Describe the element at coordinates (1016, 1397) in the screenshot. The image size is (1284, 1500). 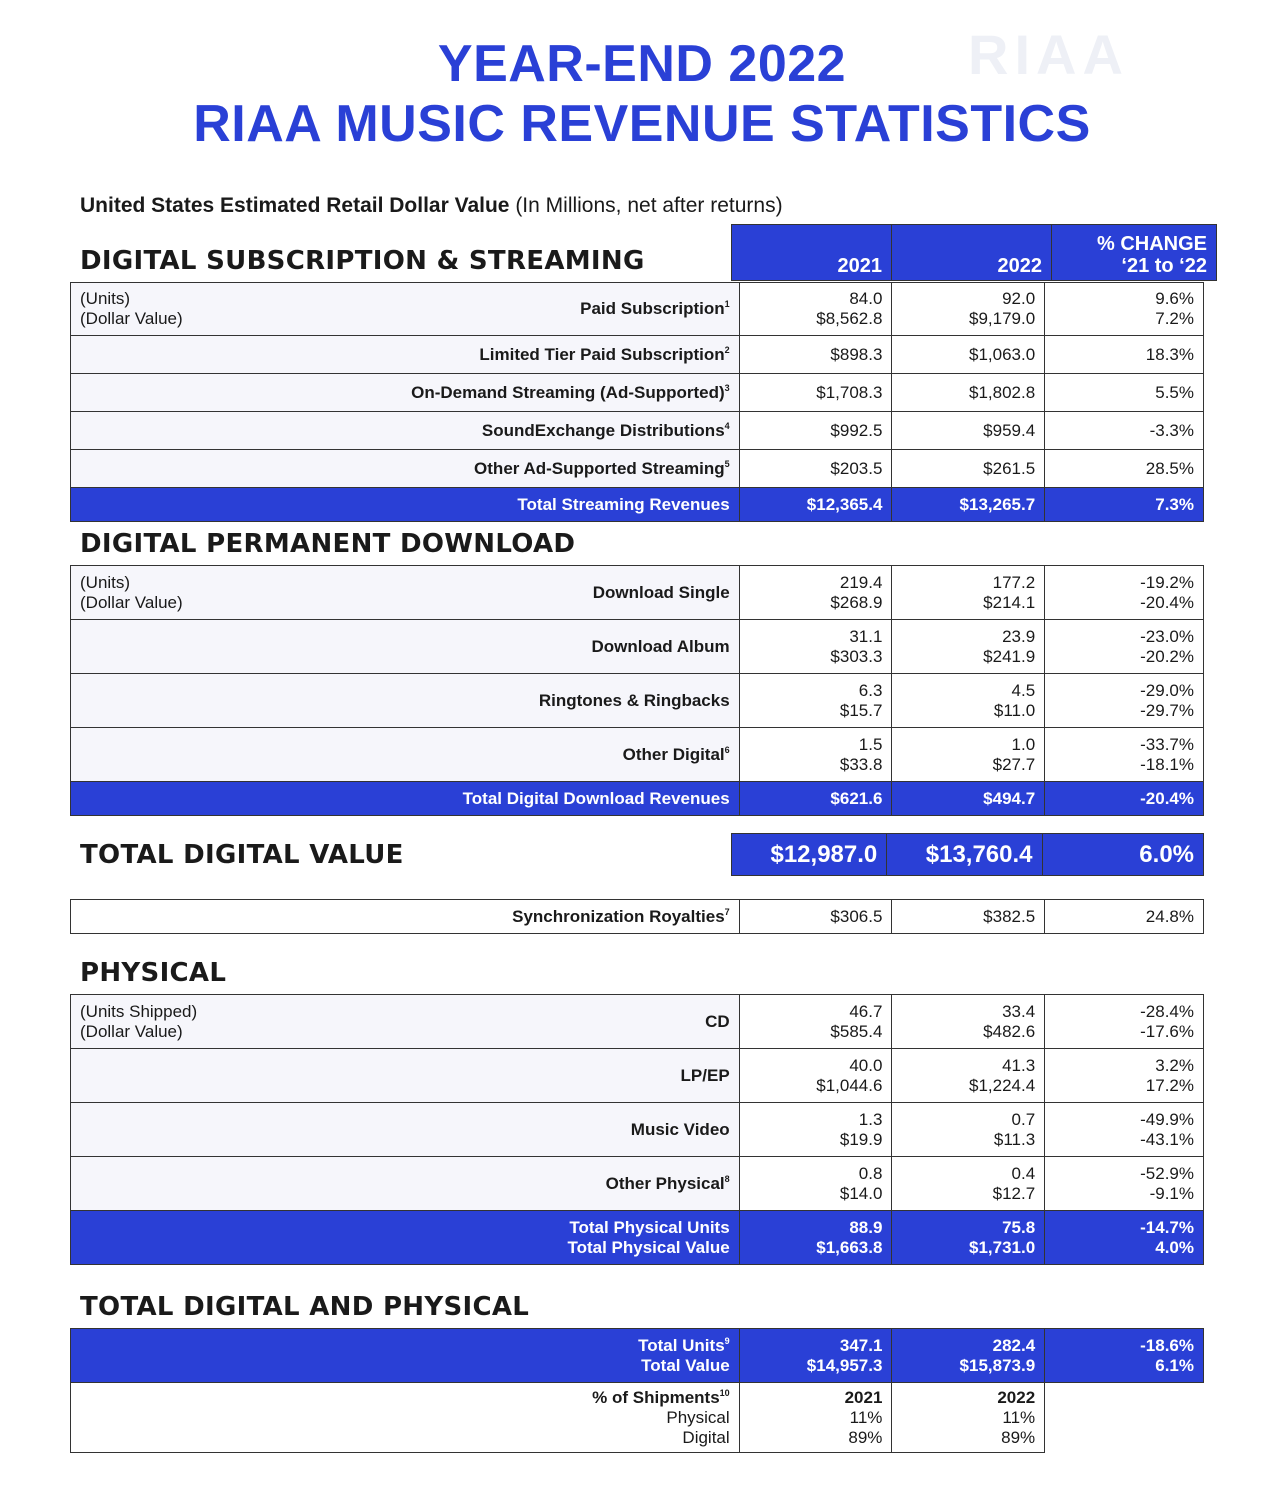
I see `shipments-year-2022: 2022` at that location.